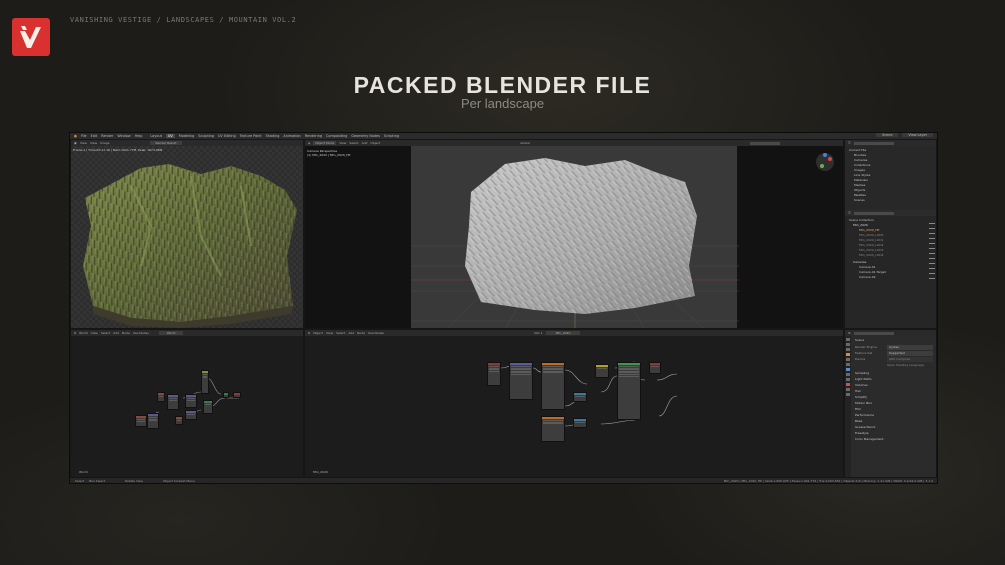 Image resolution: width=1005 pixels, height=565 pixels. I want to click on section-motion-blur: Motion Blur, so click(863, 403).